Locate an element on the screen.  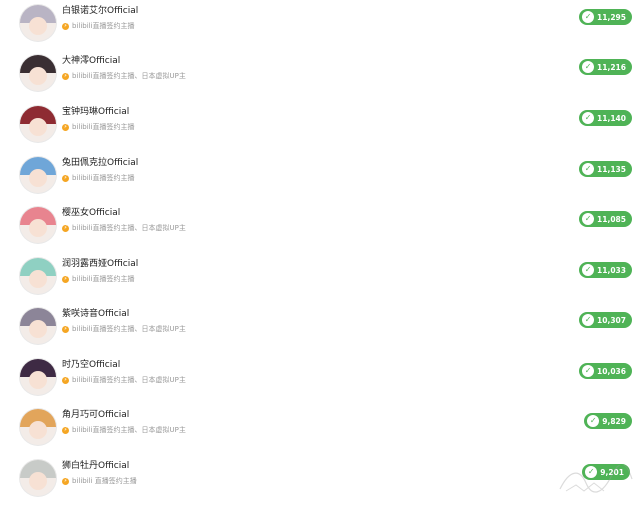
streamer-name: 兔田佩克拉Official is located at coordinates (100, 163).